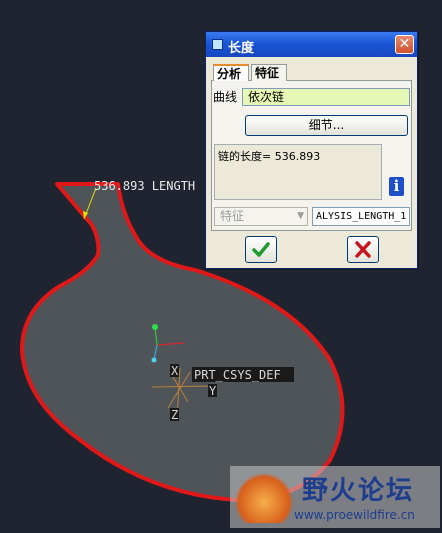 The image size is (442, 533). What do you see at coordinates (264, 497) in the screenshot?
I see `flame-logo-icon` at bounding box center [264, 497].